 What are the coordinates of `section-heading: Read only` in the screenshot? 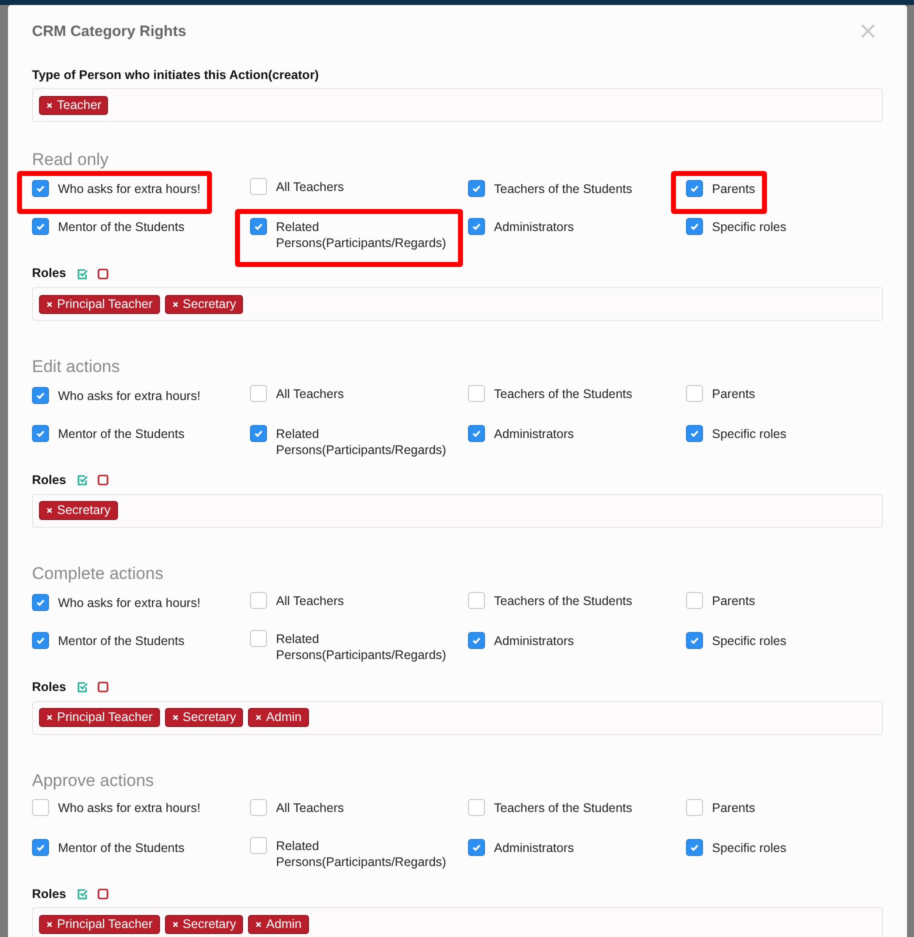 It's located at (71, 160).